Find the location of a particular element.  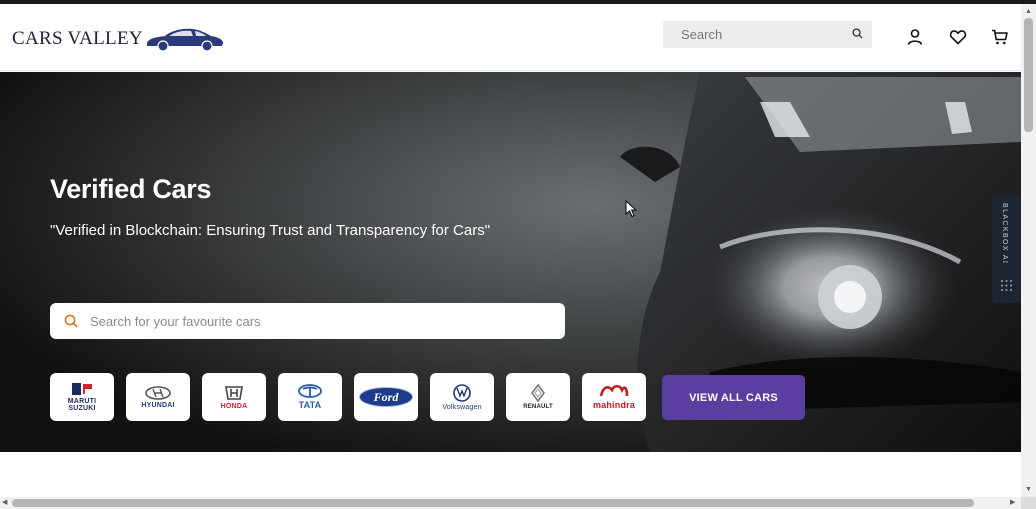

scroll-up-arrow-icon: ▲ is located at coordinates (1028, 11).